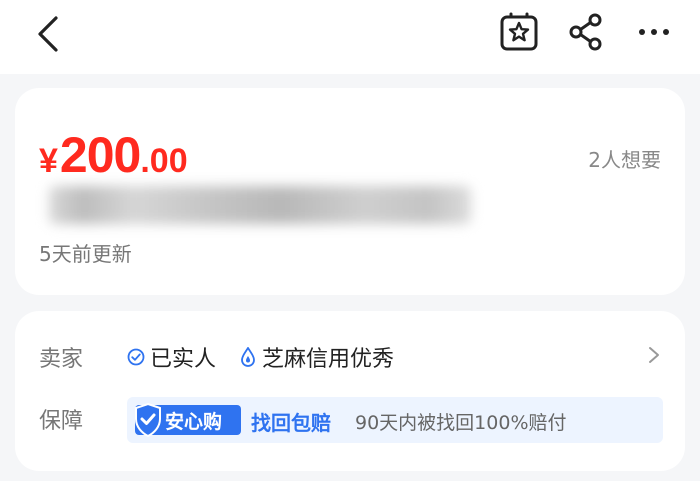 This screenshot has width=700, height=481. I want to click on more-button, so click(654, 32).